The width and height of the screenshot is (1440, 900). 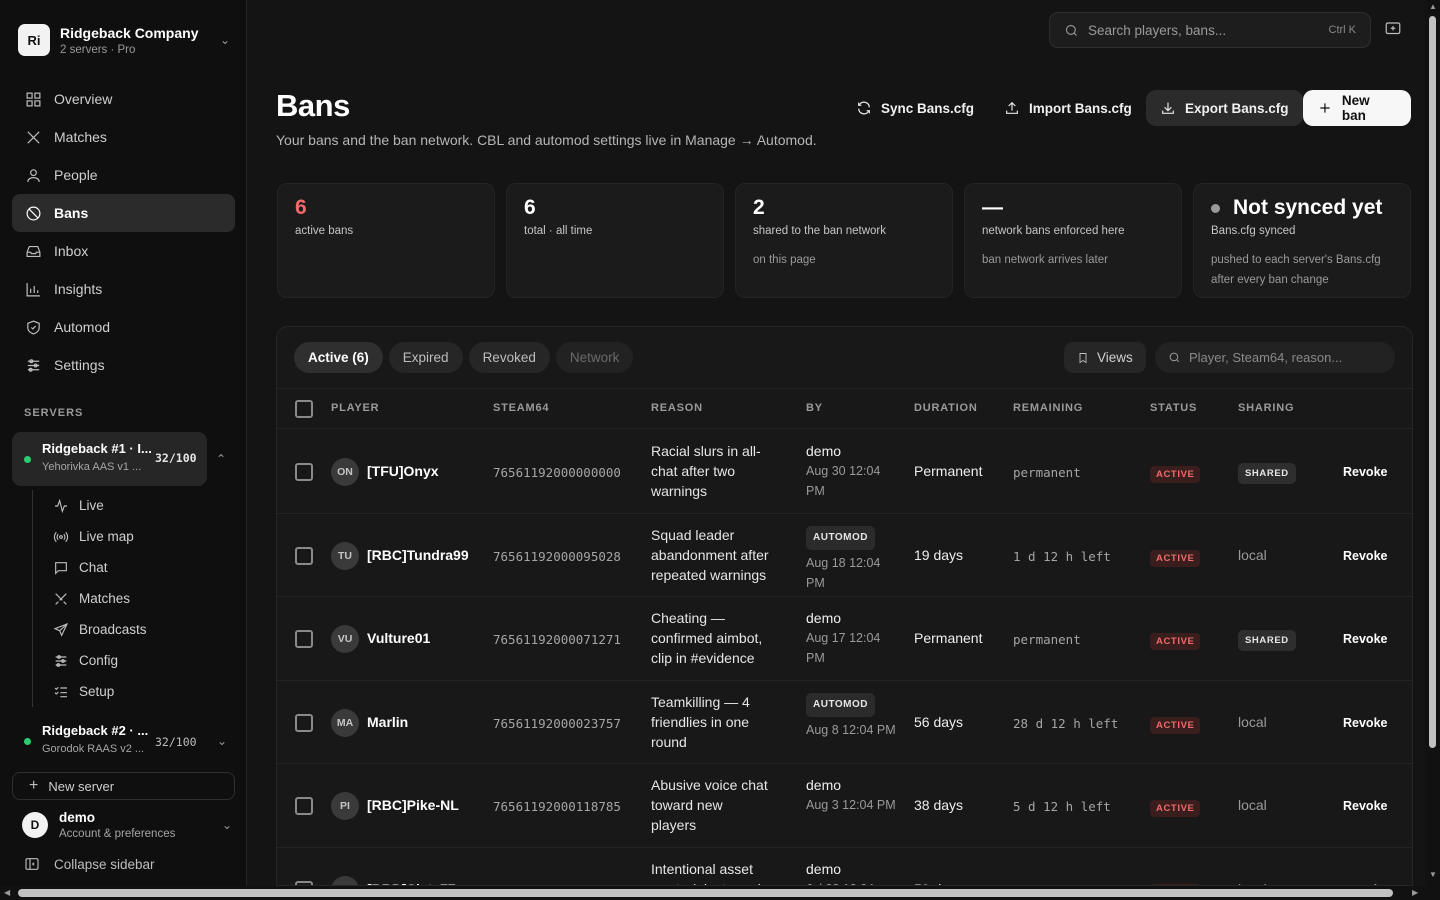 What do you see at coordinates (814, 408) in the screenshot?
I see `col-by: BY` at bounding box center [814, 408].